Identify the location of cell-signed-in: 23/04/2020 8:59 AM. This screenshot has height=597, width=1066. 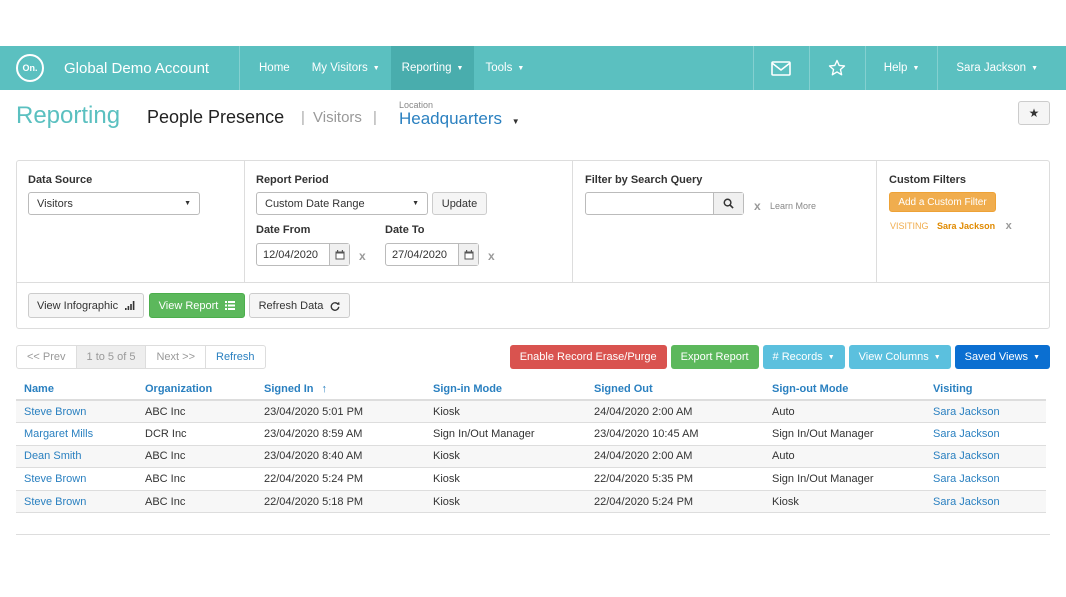
(340, 434).